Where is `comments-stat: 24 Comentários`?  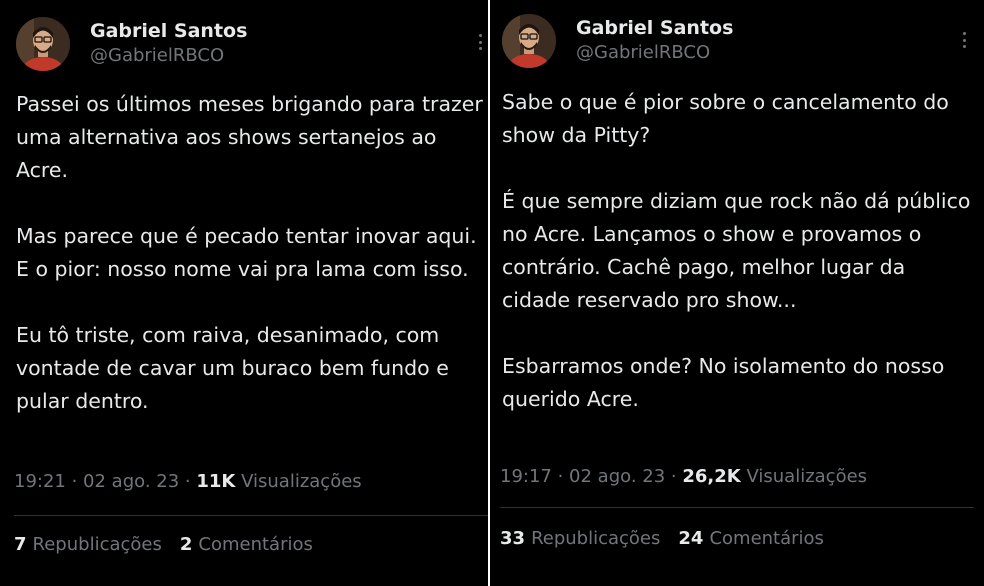
comments-stat: 24 Comentários is located at coordinates (751, 538).